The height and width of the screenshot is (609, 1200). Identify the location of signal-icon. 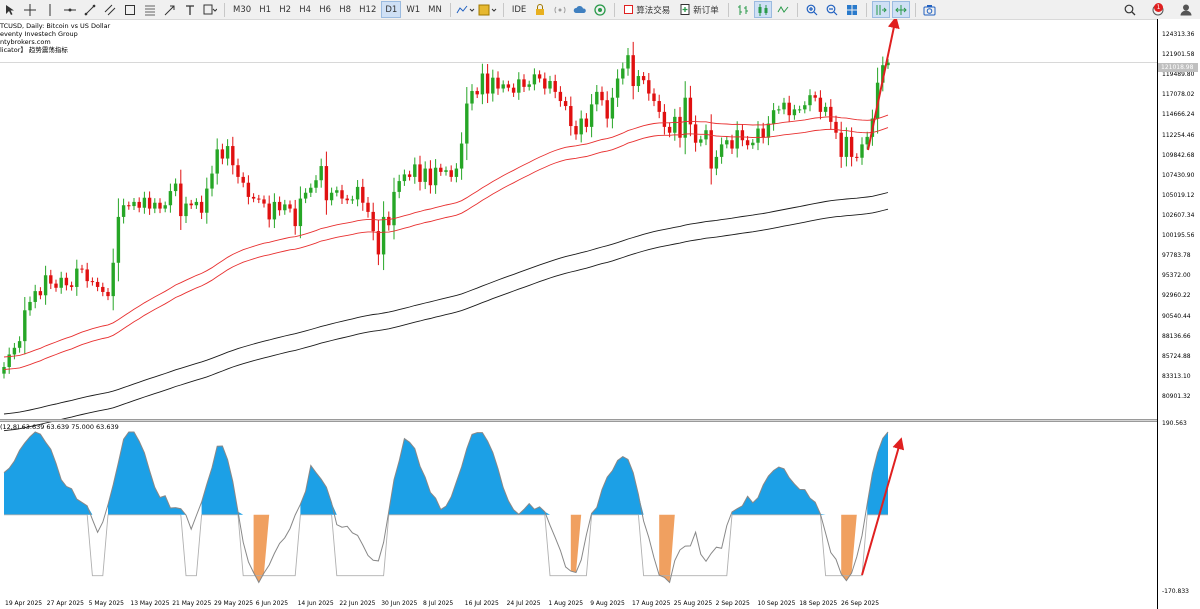
(560, 9).